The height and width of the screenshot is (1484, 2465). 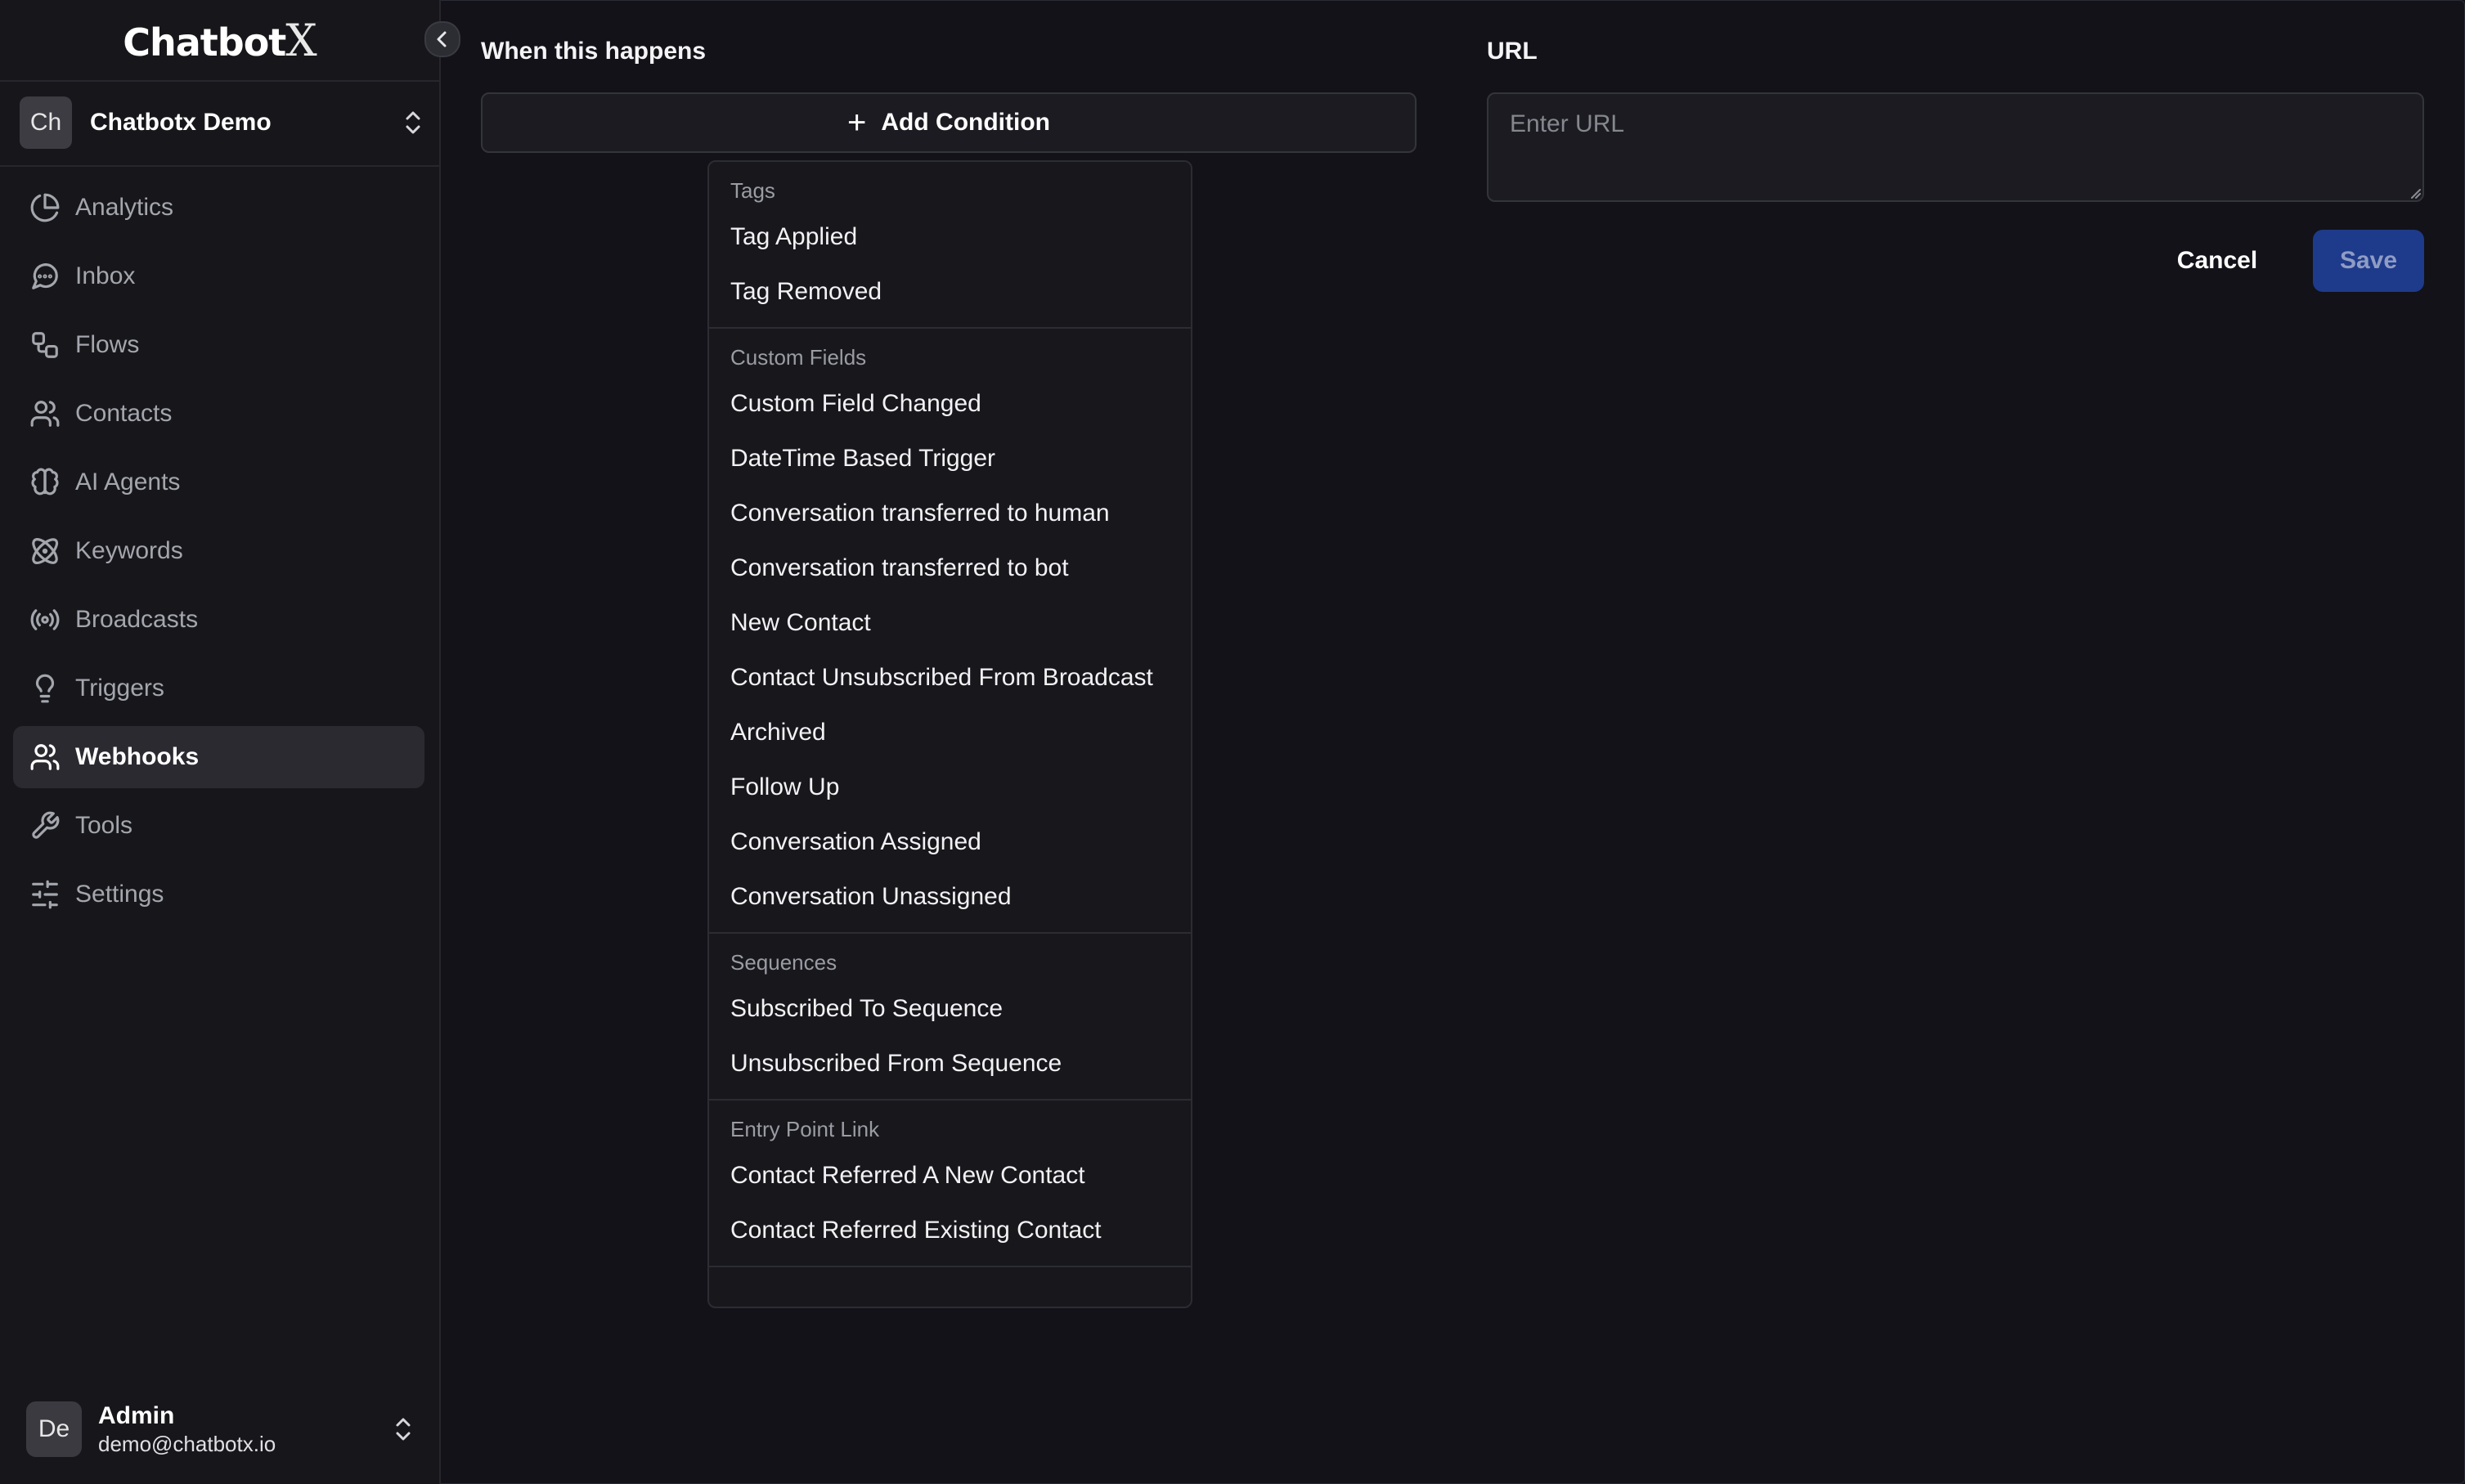 What do you see at coordinates (45, 208) in the screenshot?
I see `pie-chart-icon` at bounding box center [45, 208].